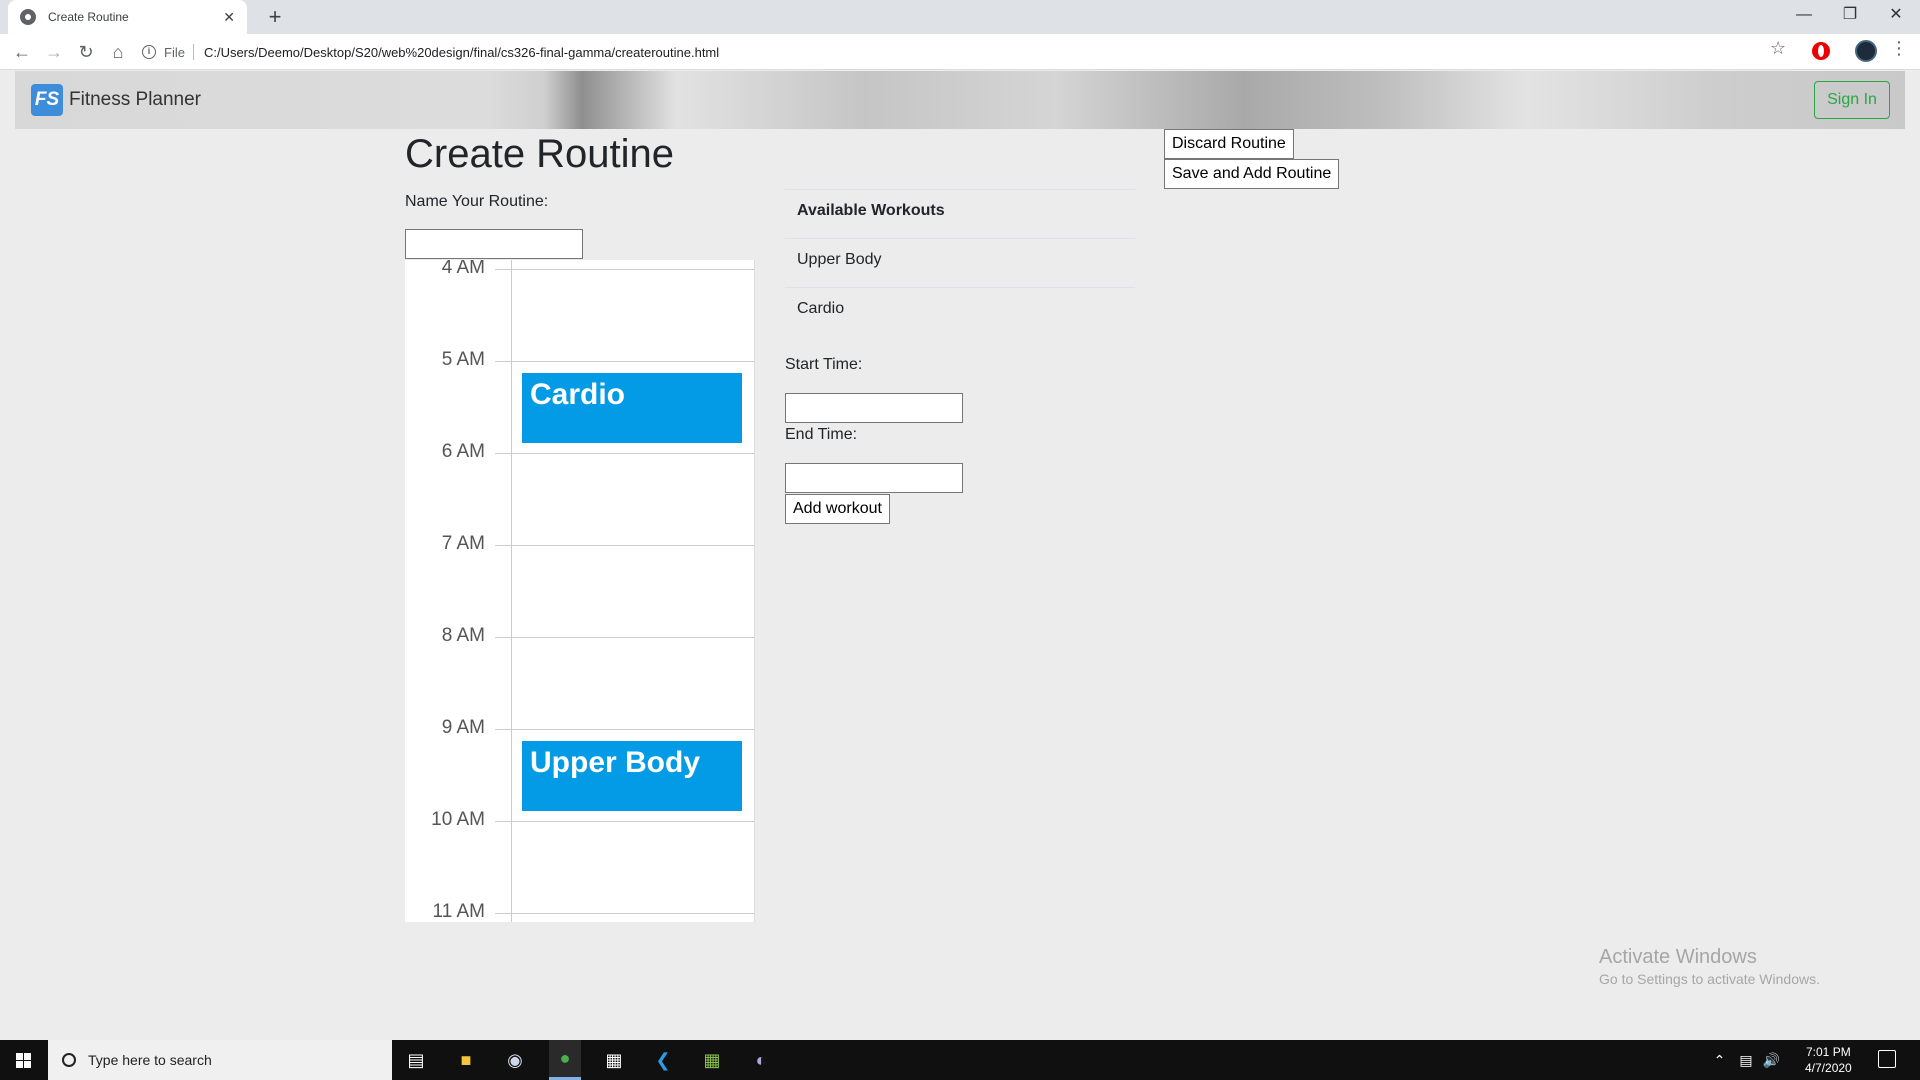  What do you see at coordinates (1887, 1059) in the screenshot?
I see `notification-icon` at bounding box center [1887, 1059].